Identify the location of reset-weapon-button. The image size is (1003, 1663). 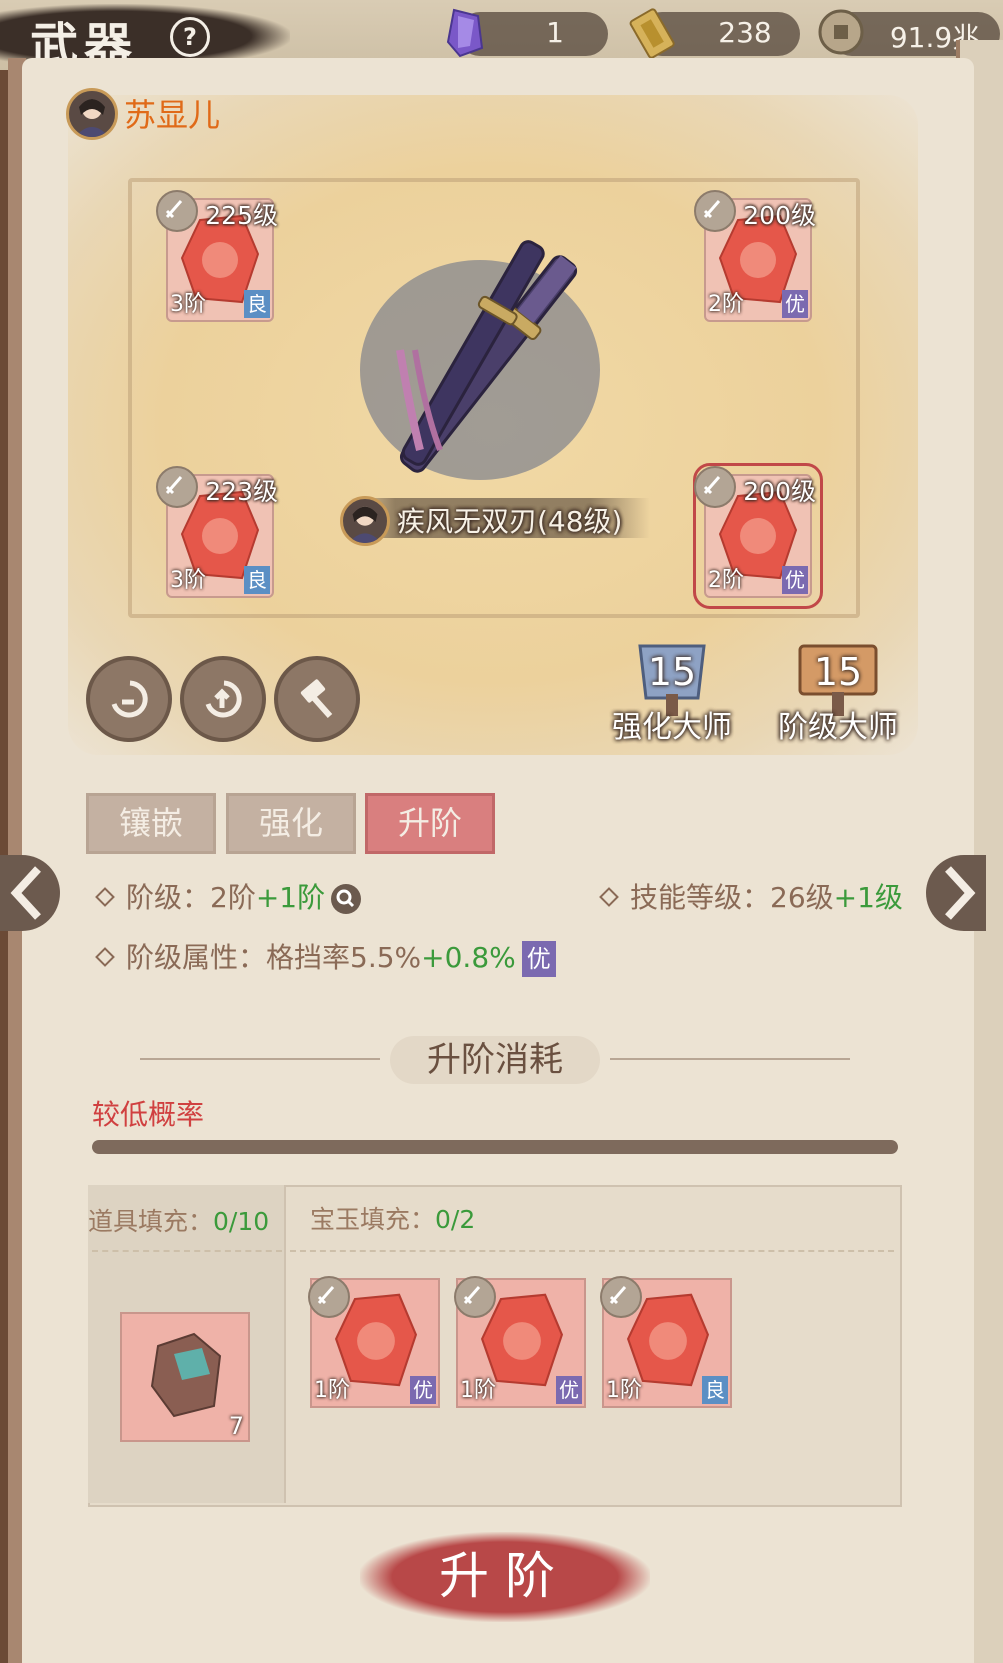
(223, 699).